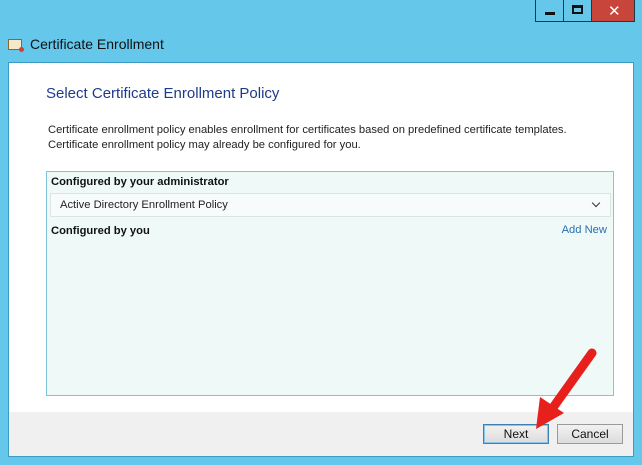  I want to click on policy-item-label: Active Directory Enrollment Policy, so click(144, 205).